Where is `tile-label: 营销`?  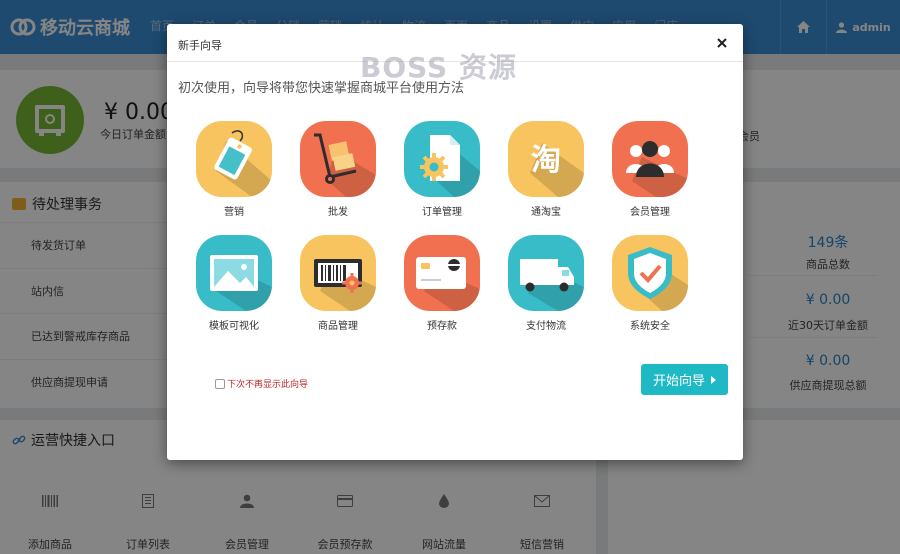
tile-label: 营销 is located at coordinates (234, 212).